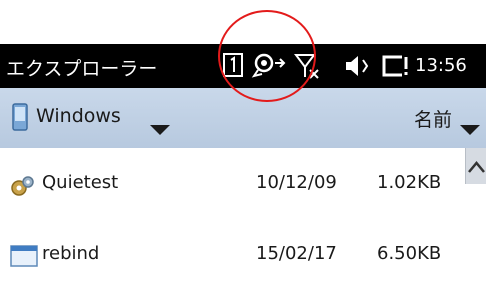 Image resolution: width=486 pixels, height=290 pixels. I want to click on file-date: 10/12/09, so click(296, 182).